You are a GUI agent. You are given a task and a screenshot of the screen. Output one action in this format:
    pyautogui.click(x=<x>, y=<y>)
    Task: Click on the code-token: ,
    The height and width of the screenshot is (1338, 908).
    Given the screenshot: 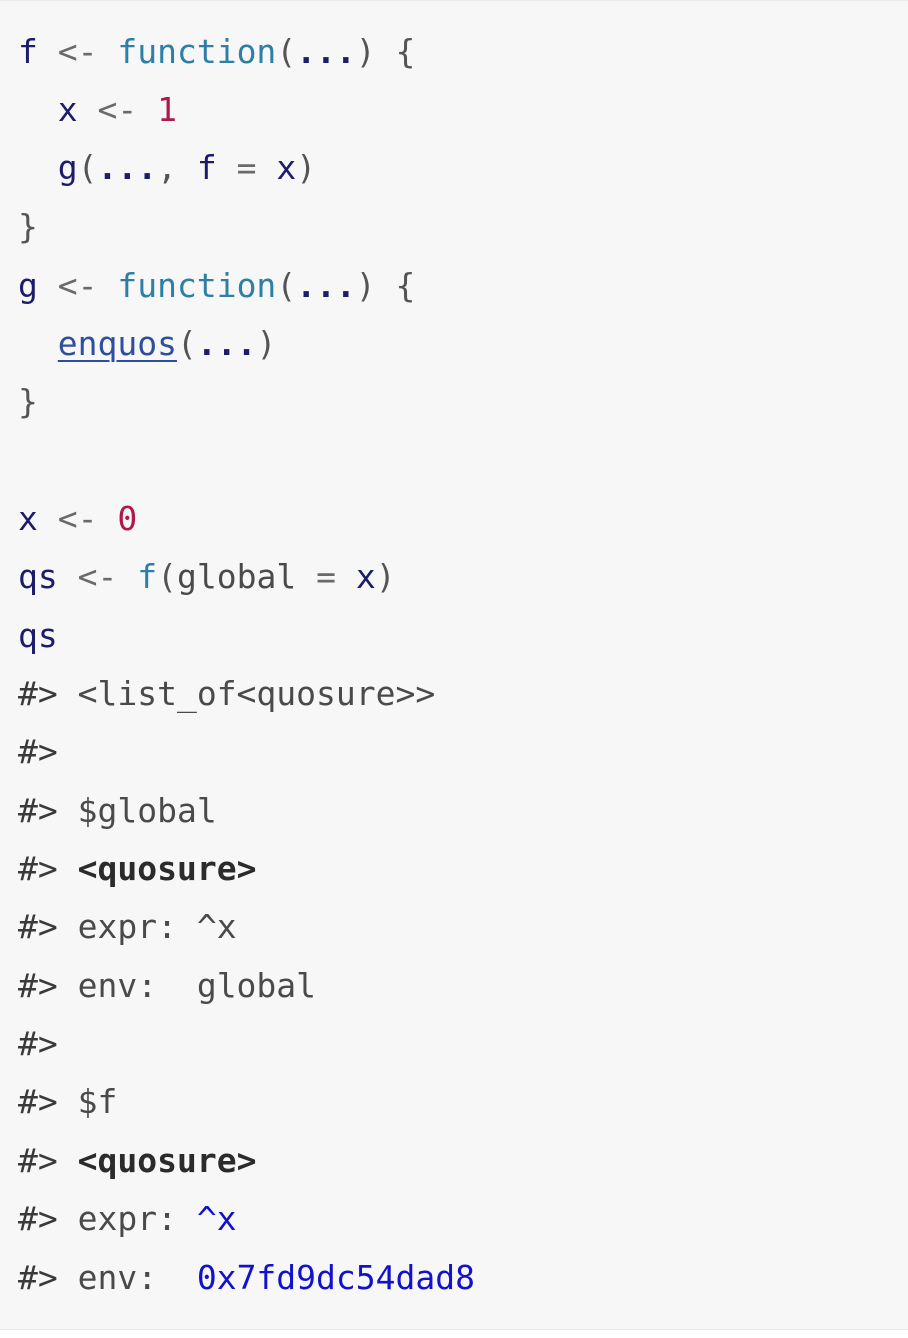 What is the action you would take?
    pyautogui.click(x=177, y=167)
    